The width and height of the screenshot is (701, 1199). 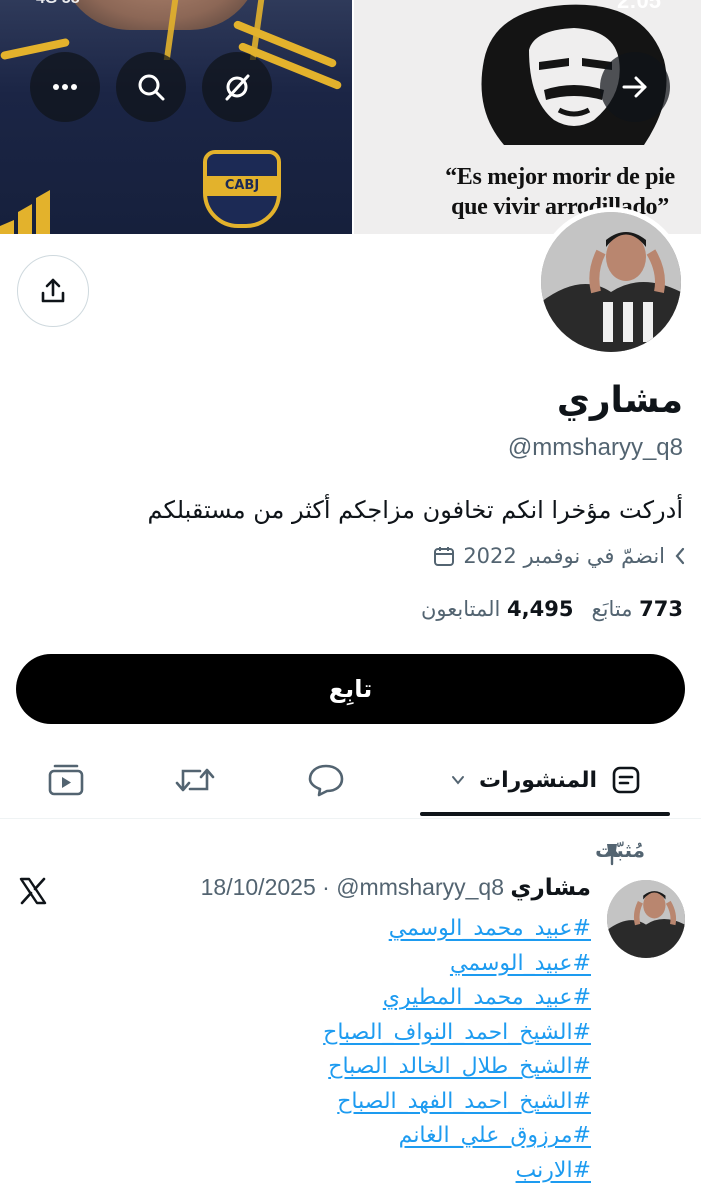 I want to click on grok-button, so click(x=237, y=87).